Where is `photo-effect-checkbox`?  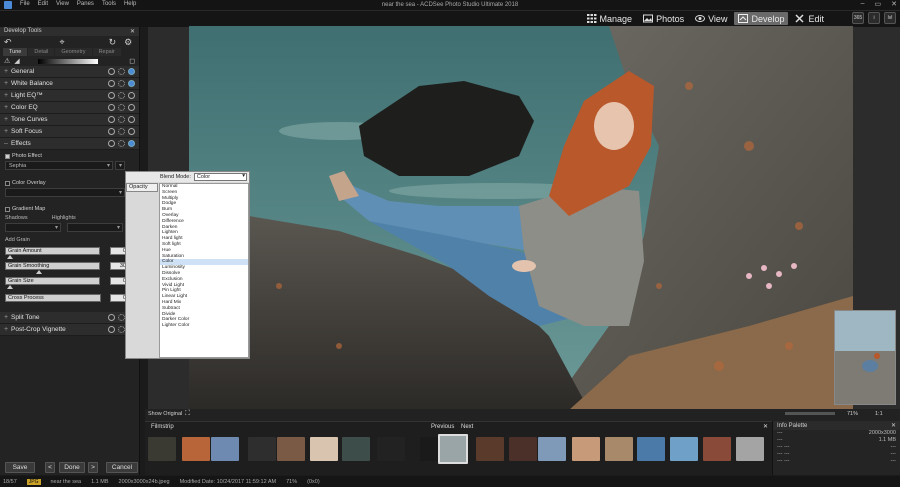 photo-effect-checkbox is located at coordinates (7, 156).